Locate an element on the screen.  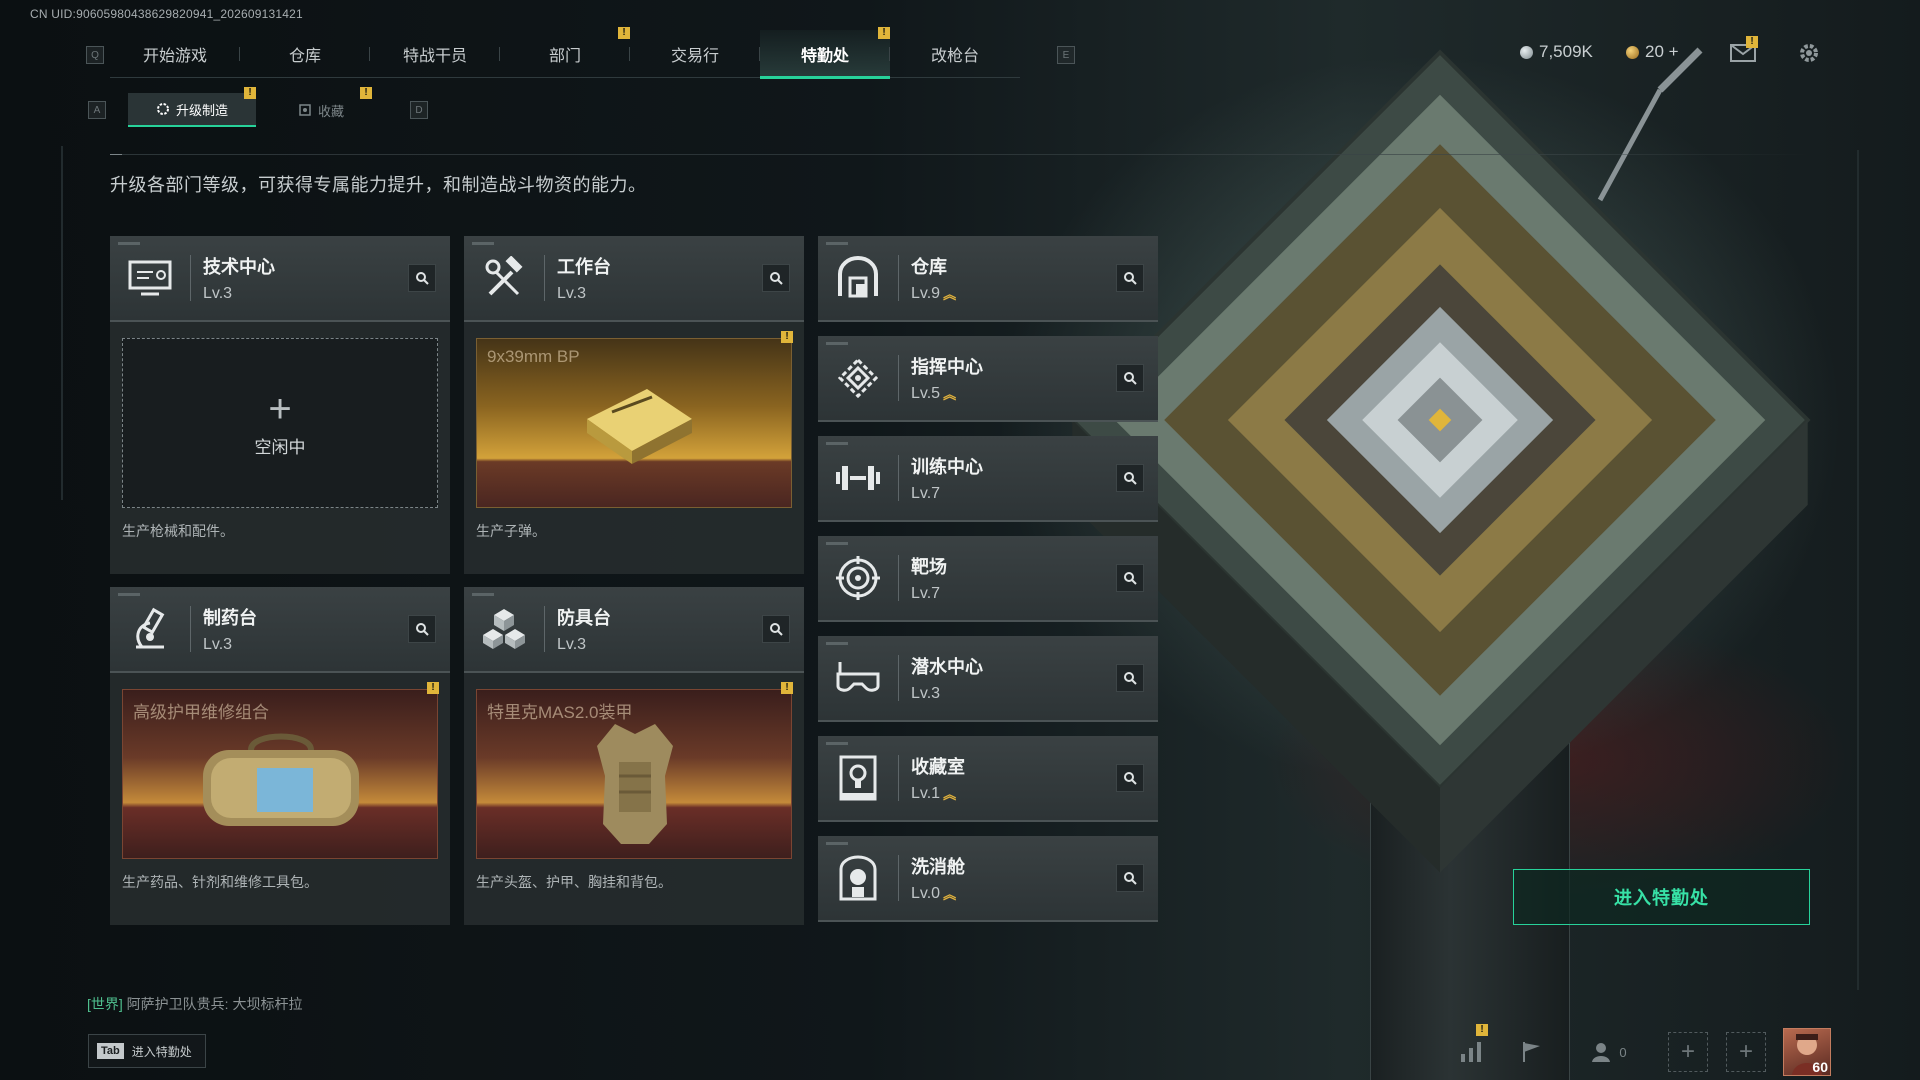
dept-level: Lv.1 ︽ is located at coordinates (1013, 794).